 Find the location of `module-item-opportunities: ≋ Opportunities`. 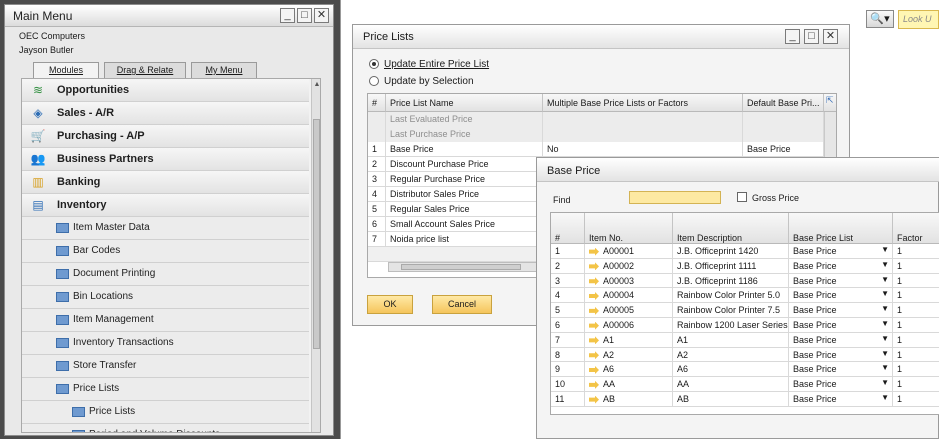

module-item-opportunities: ≋ Opportunities is located at coordinates (165, 90).